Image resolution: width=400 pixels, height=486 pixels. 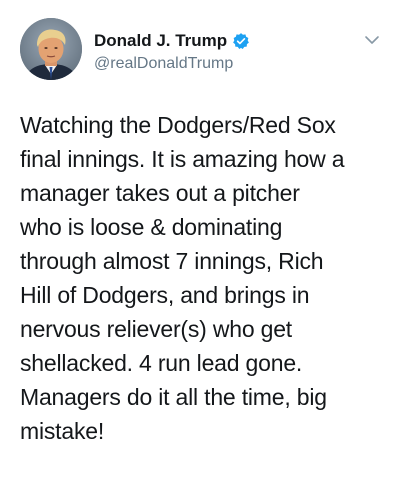 What do you see at coordinates (172, 261) in the screenshot?
I see `tweet-text-line: through almost 7 innings, Rich` at bounding box center [172, 261].